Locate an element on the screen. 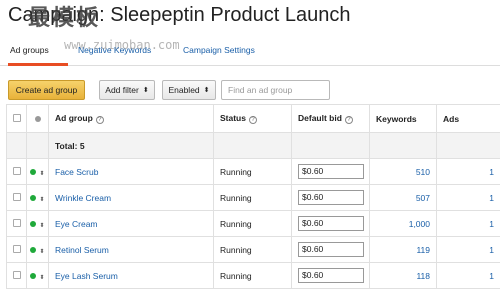 The height and width of the screenshot is (294, 500). enabled-filter-dropdown: Enabled ⬍ is located at coordinates (189, 90).